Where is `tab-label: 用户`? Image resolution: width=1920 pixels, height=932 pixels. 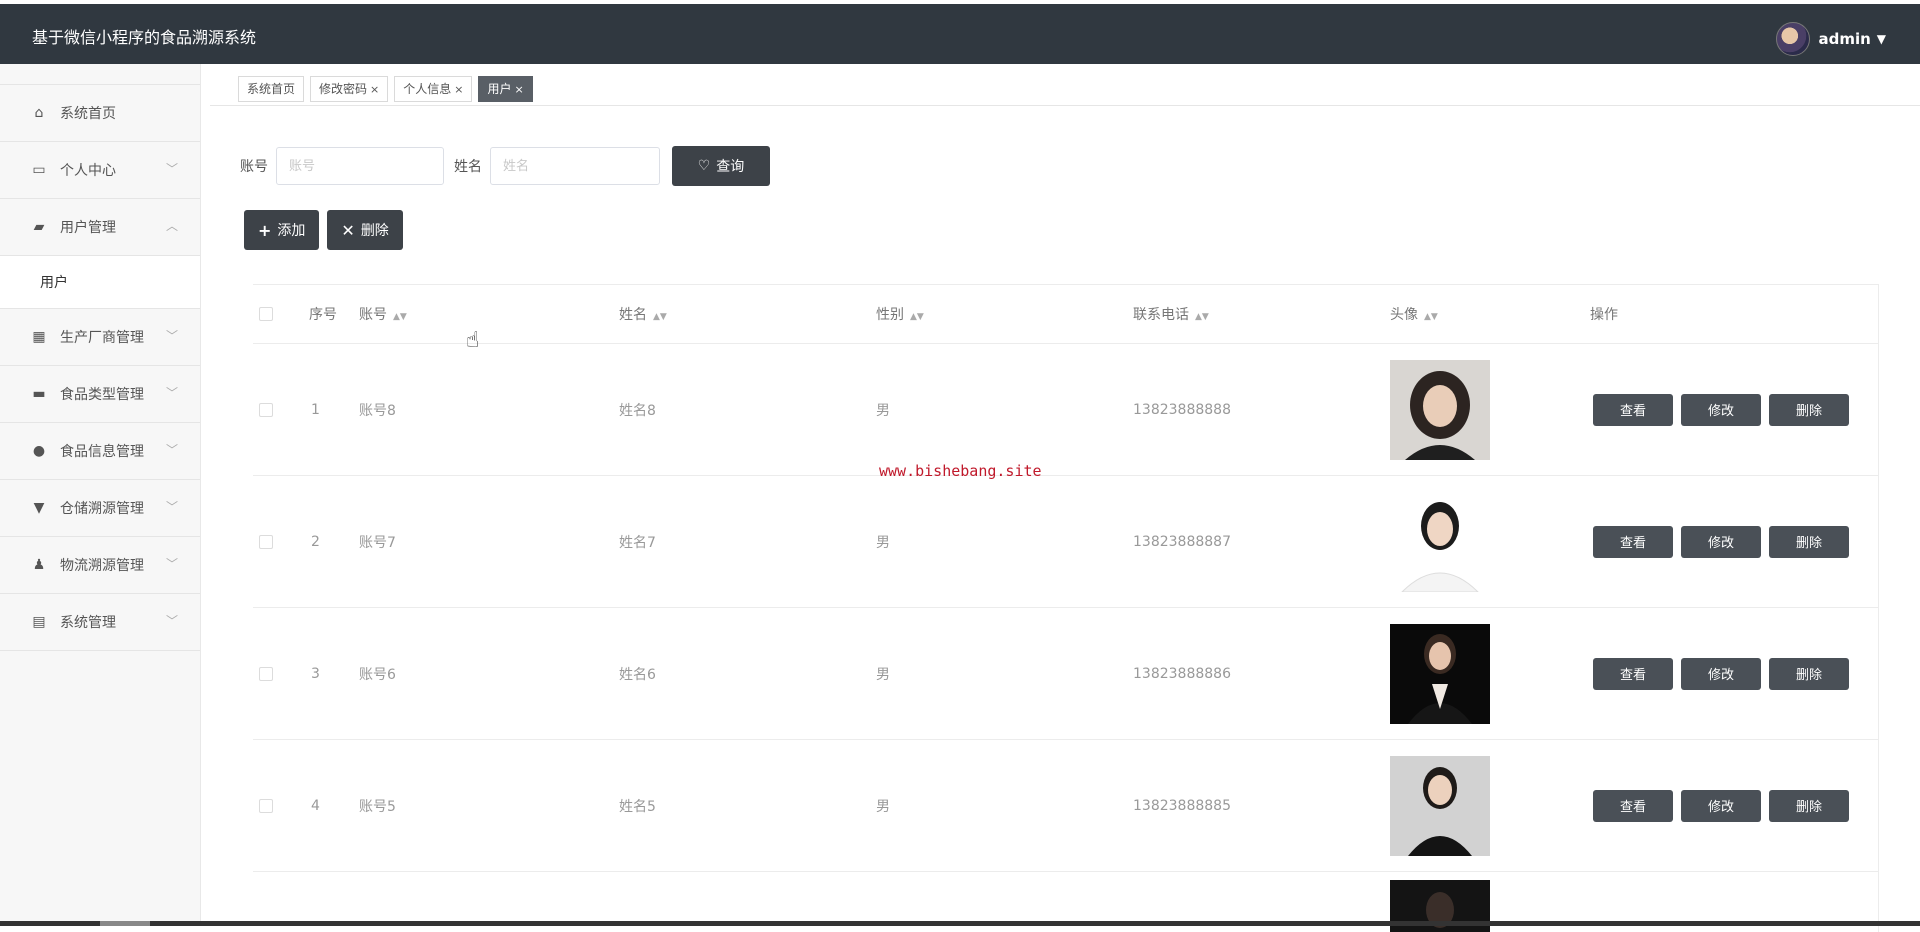
tab-label: 用户 is located at coordinates (499, 89).